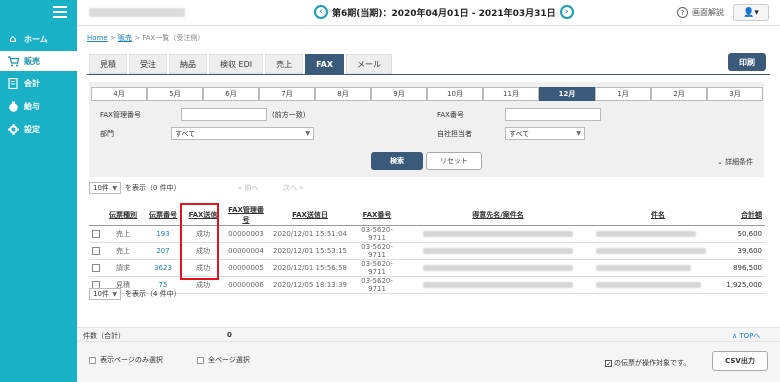 The height and width of the screenshot is (382, 780). What do you see at coordinates (287, 94) in the screenshot?
I see `month-jul: 7月` at bounding box center [287, 94].